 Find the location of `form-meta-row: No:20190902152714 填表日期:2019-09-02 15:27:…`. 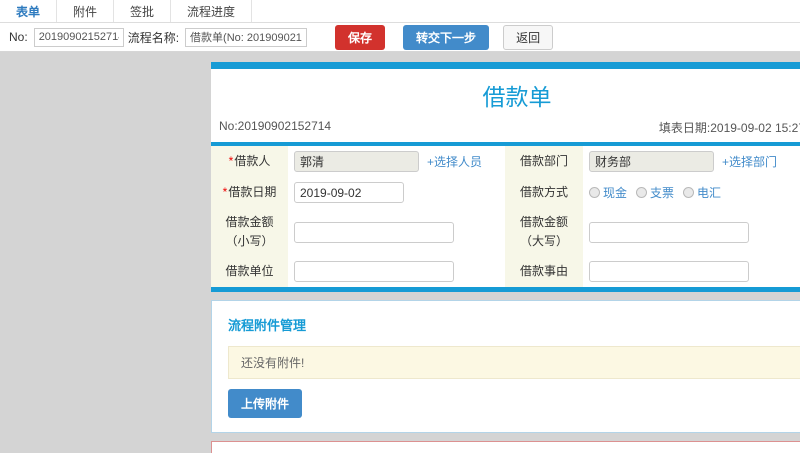

form-meta-row: No:20190902152714 填表日期:2019-09-02 15:27:… is located at coordinates (505, 129).